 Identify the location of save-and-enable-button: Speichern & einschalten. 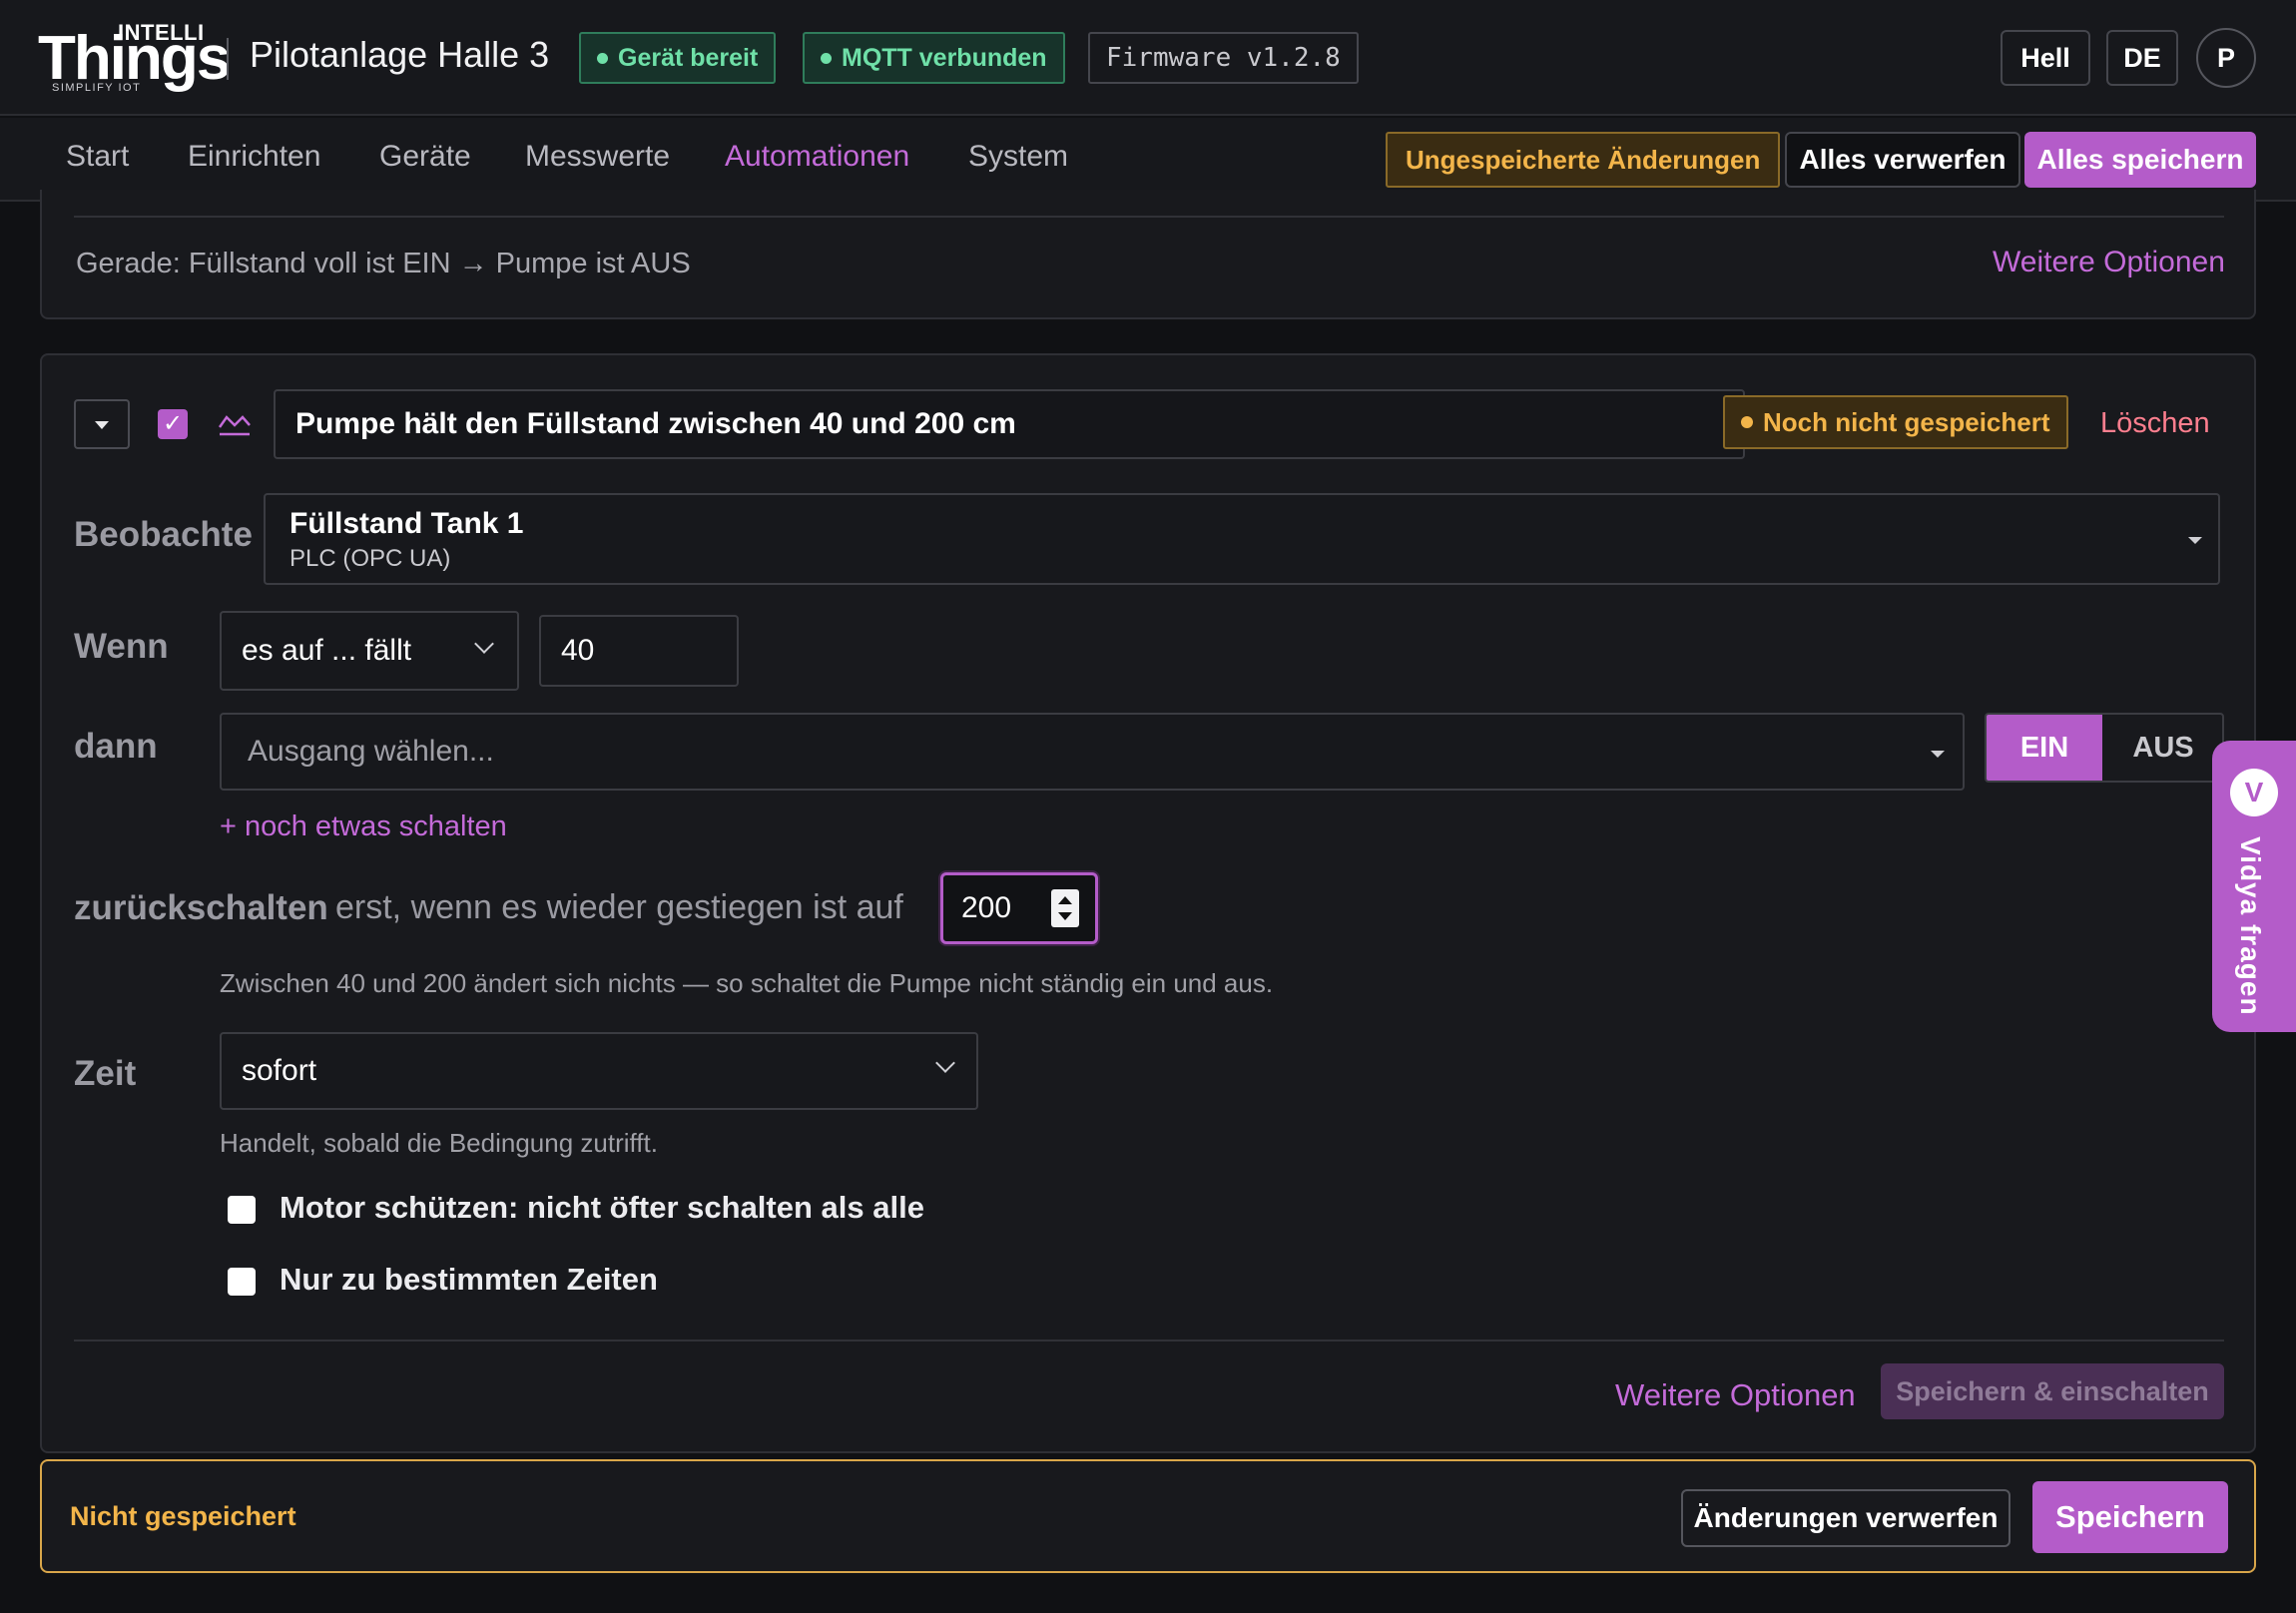
(2052, 1391).